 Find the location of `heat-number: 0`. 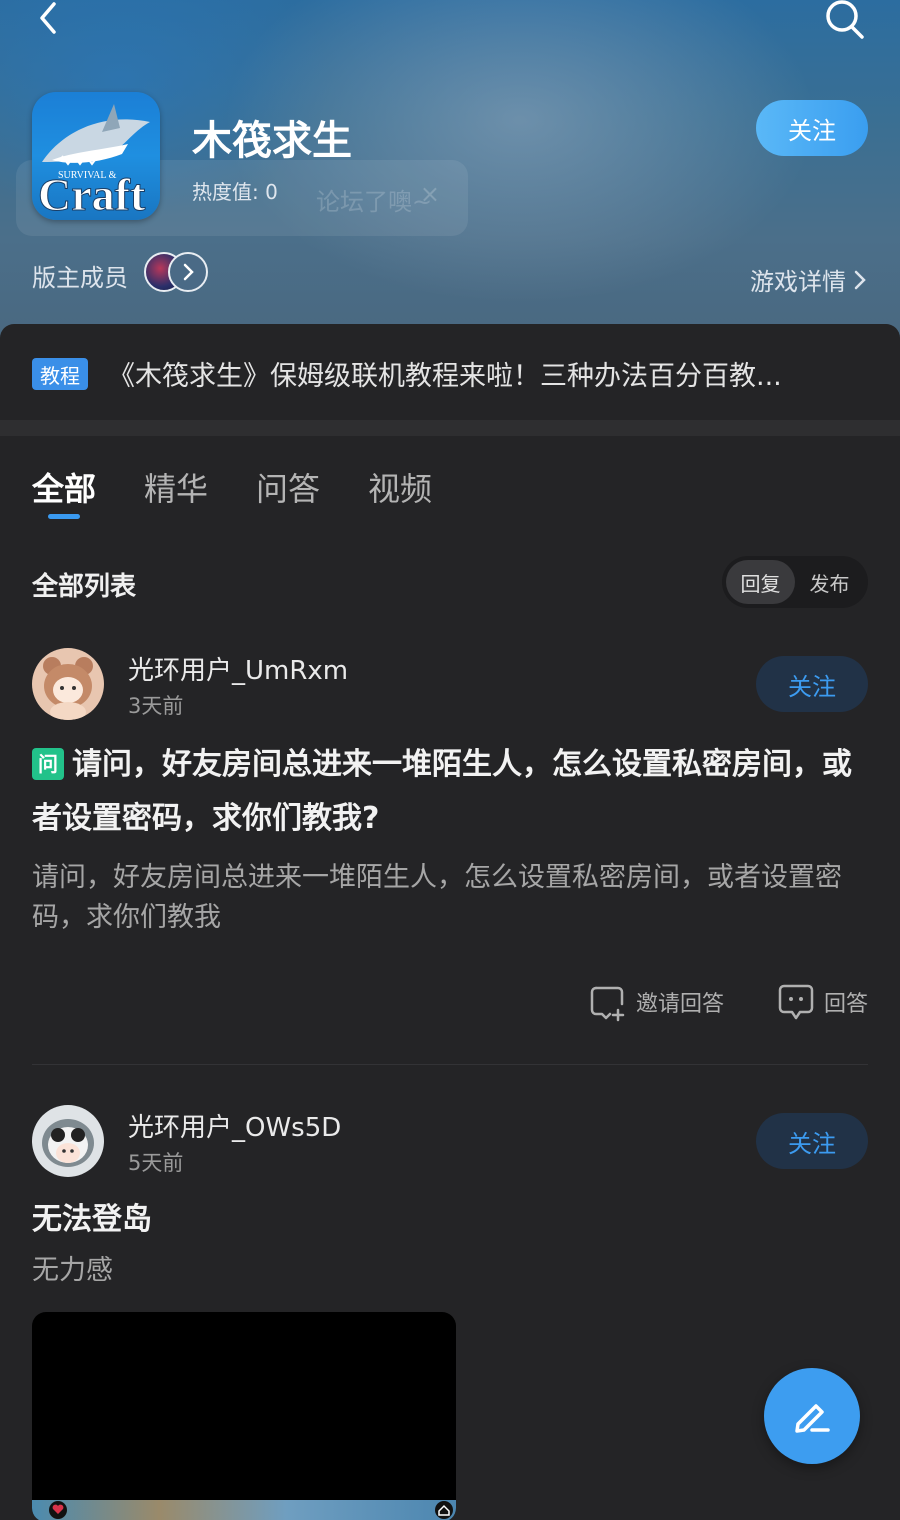

heat-number: 0 is located at coordinates (271, 192).